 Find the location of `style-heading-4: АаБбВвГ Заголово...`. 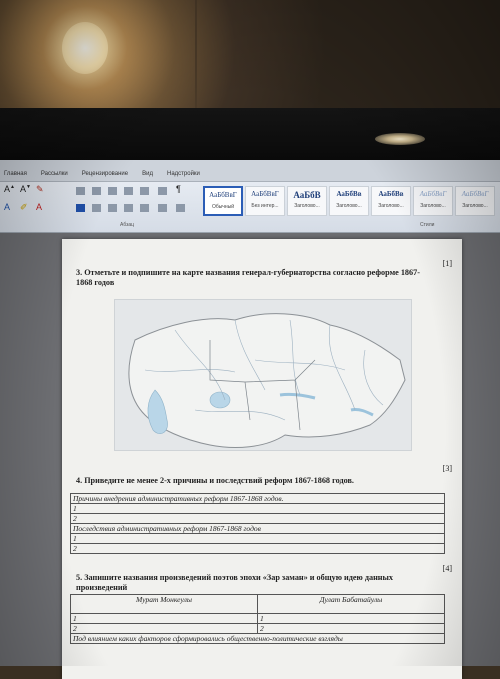

style-heading-4: АаБбВвГ Заголово... is located at coordinates (433, 201).